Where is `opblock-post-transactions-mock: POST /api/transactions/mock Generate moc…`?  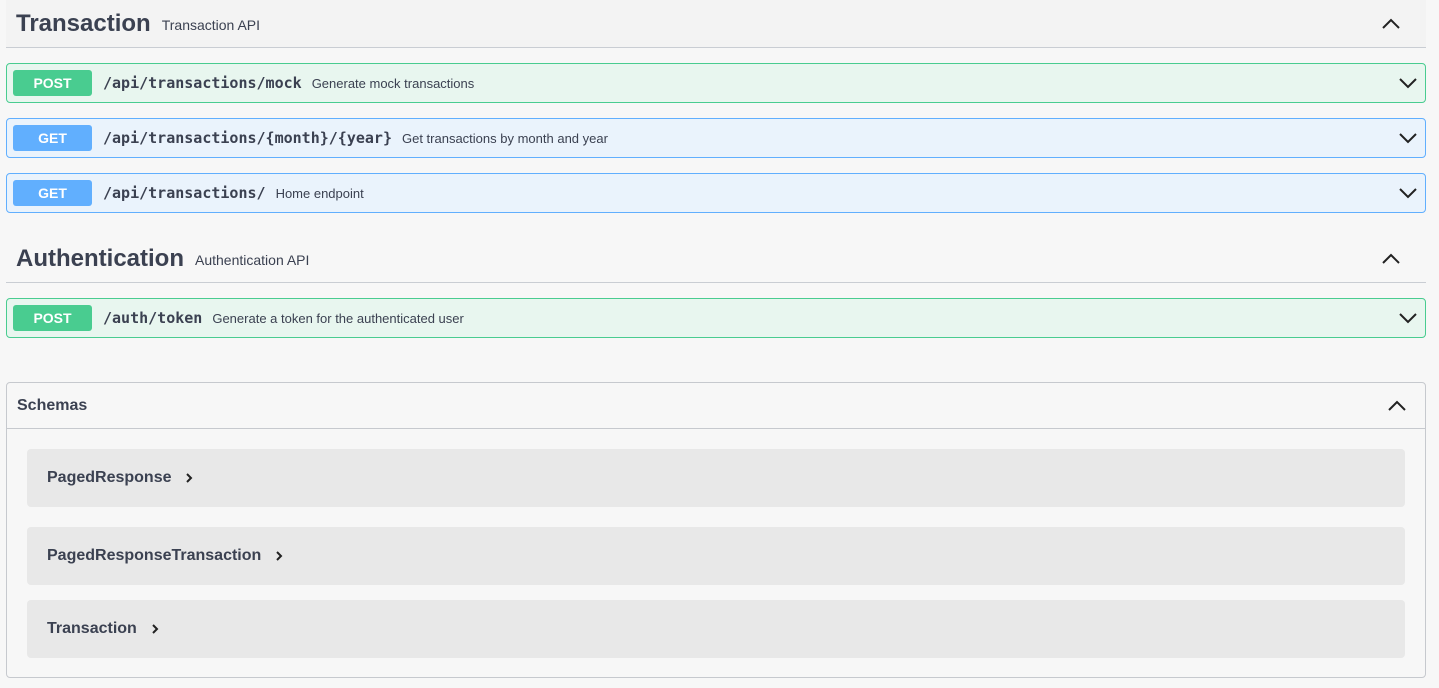
opblock-post-transactions-mock: POST /api/transactions/mock Generate moc… is located at coordinates (716, 83).